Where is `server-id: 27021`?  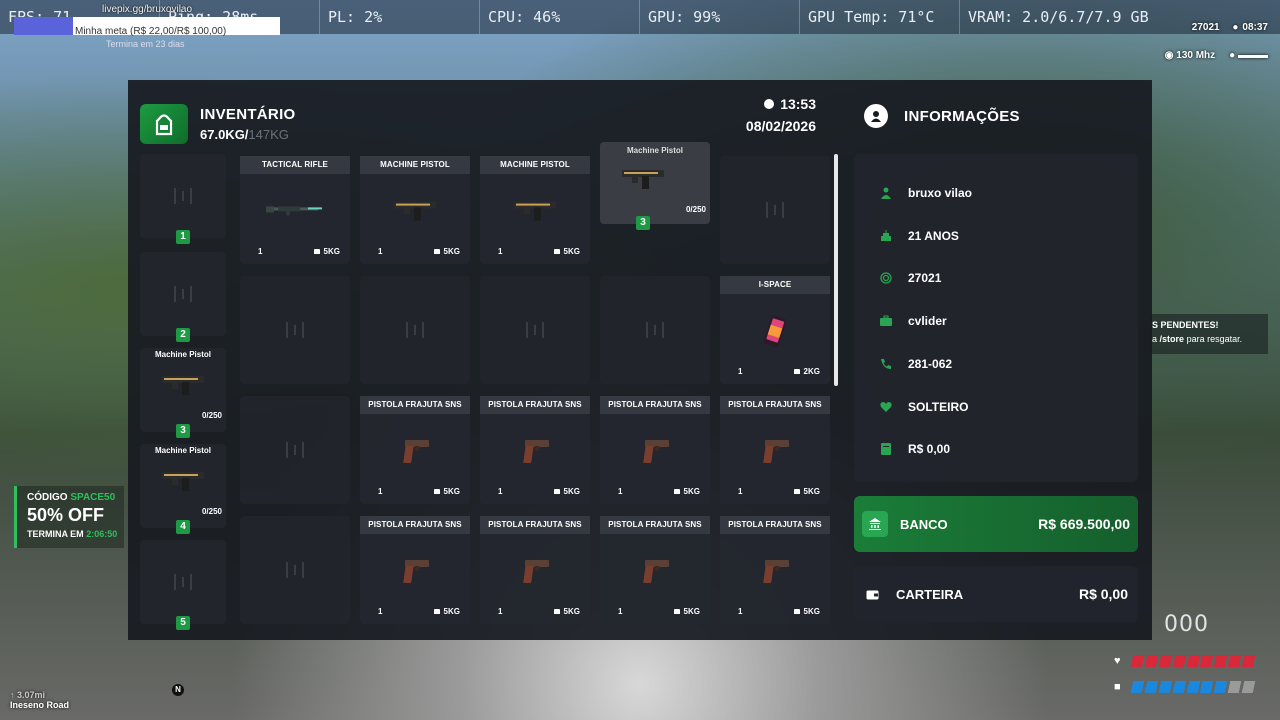 server-id: 27021 is located at coordinates (1205, 27).